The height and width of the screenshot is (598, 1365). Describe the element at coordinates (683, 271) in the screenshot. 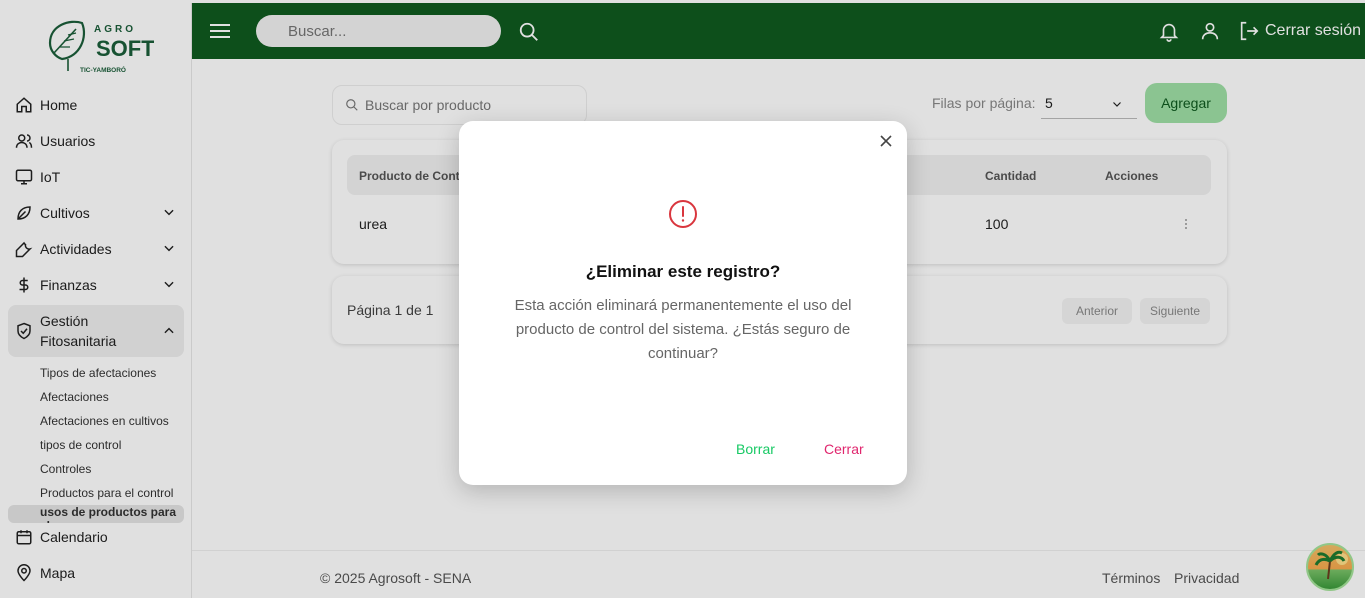

I see `dialog-title: ¿Eliminar este registro?` at that location.